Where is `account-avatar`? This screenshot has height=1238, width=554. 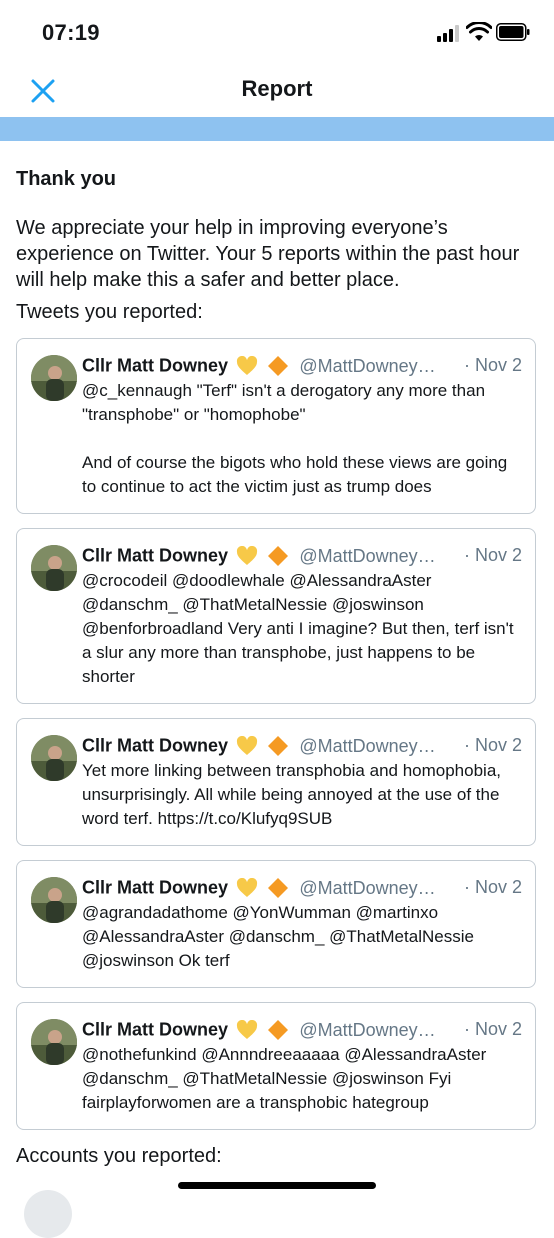 account-avatar is located at coordinates (48, 1214).